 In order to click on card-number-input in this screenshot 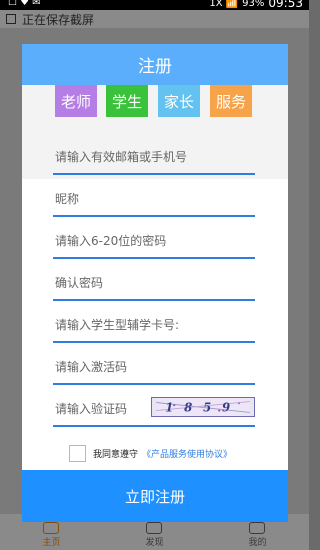, I will do `click(155, 325)`.